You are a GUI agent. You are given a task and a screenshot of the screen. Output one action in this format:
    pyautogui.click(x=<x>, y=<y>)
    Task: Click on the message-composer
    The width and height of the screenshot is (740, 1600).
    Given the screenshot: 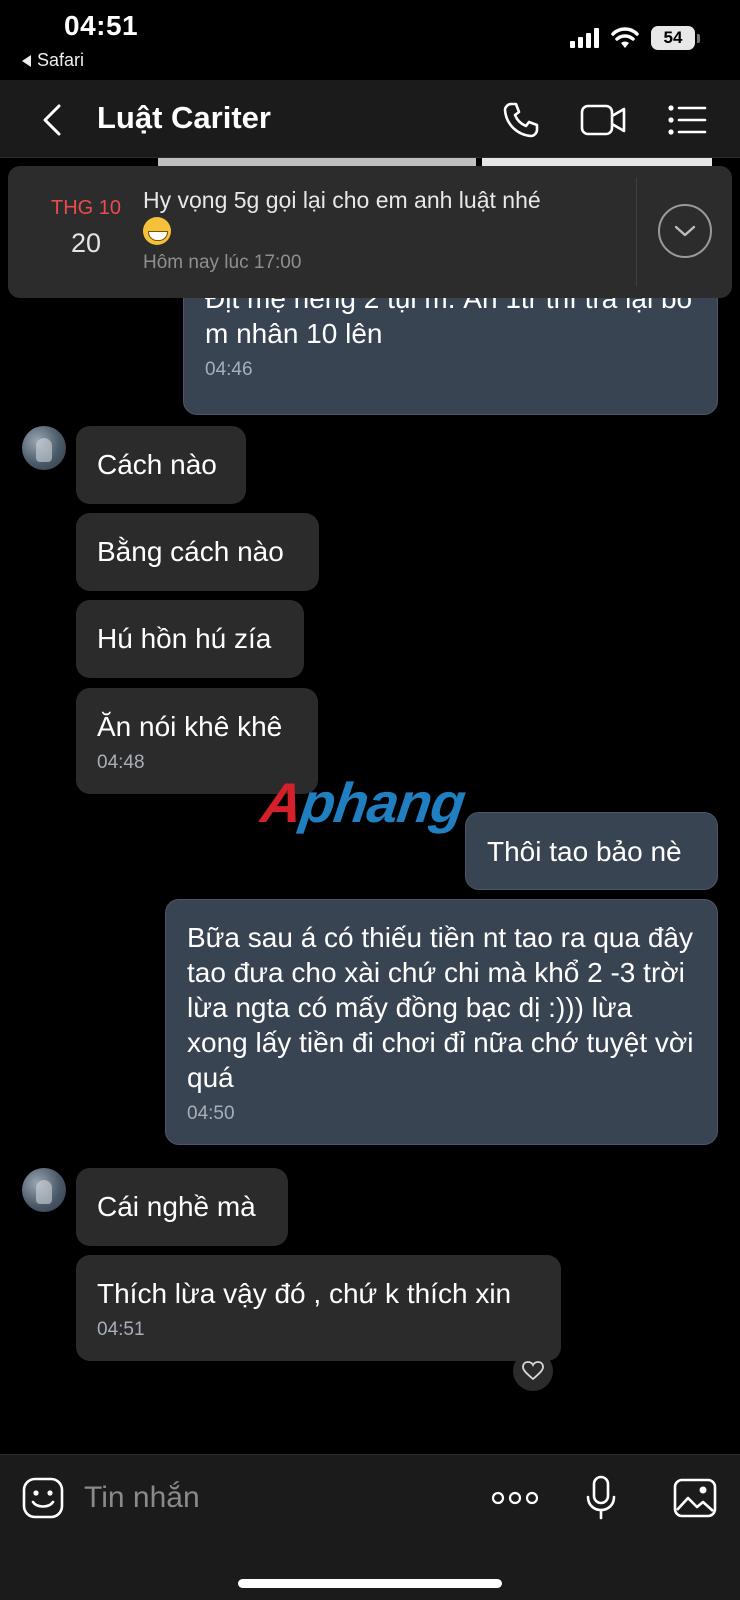 What is the action you would take?
    pyautogui.click(x=370, y=1527)
    